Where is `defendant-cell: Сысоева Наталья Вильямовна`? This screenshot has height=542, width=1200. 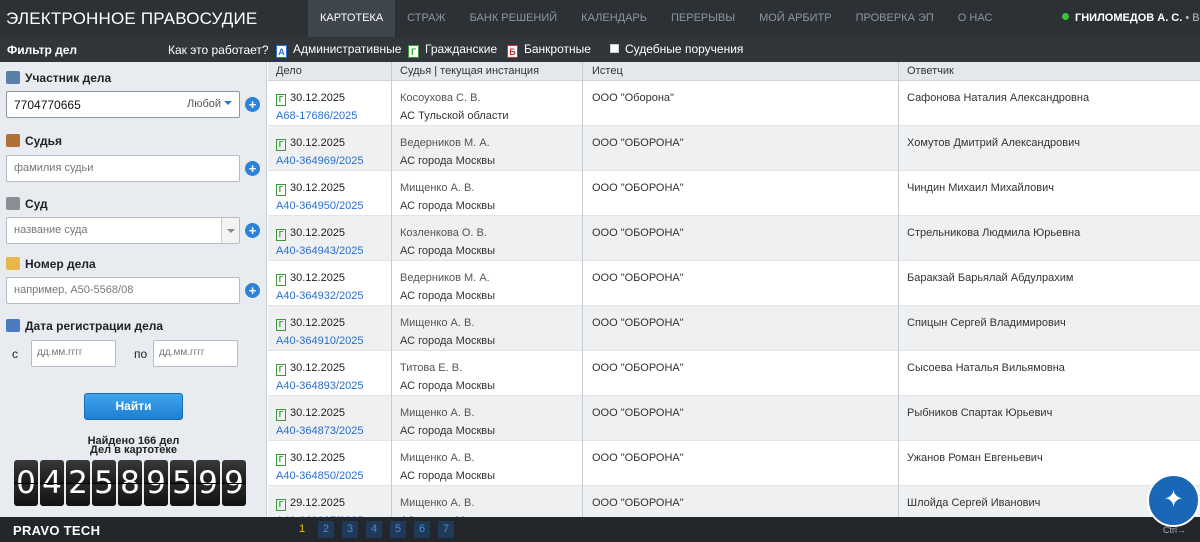 defendant-cell: Сысоева Наталья Вильямовна is located at coordinates (986, 368).